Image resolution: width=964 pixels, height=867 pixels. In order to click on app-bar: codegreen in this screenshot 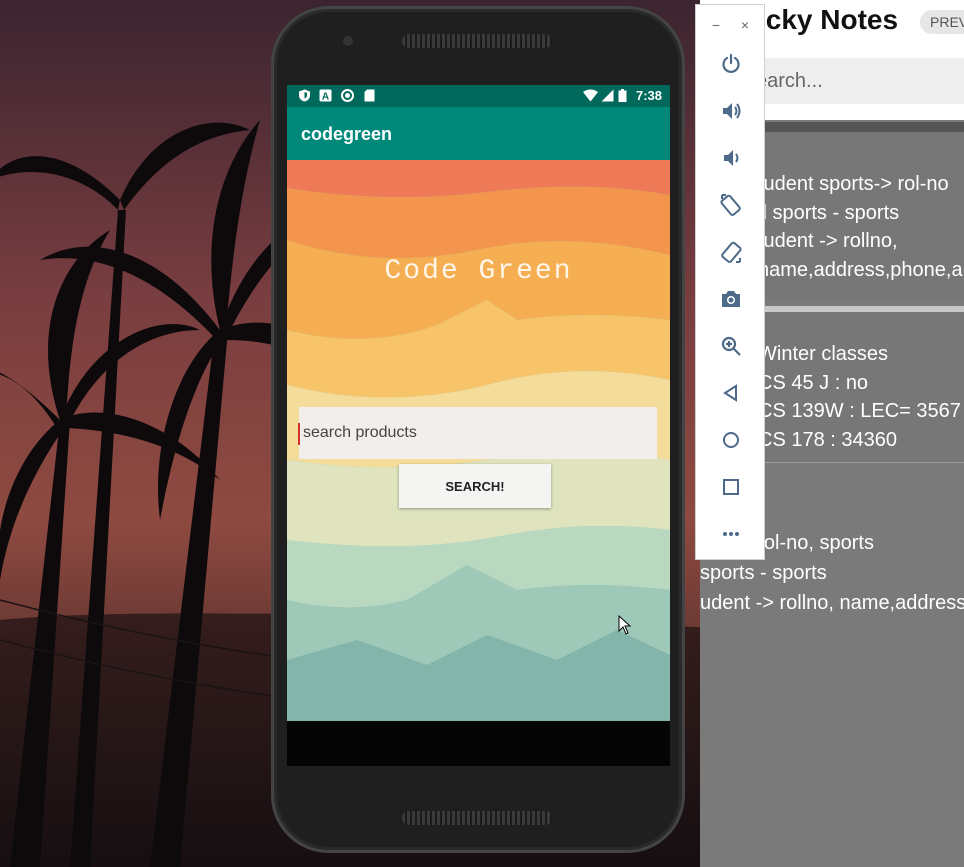, I will do `click(478, 133)`.